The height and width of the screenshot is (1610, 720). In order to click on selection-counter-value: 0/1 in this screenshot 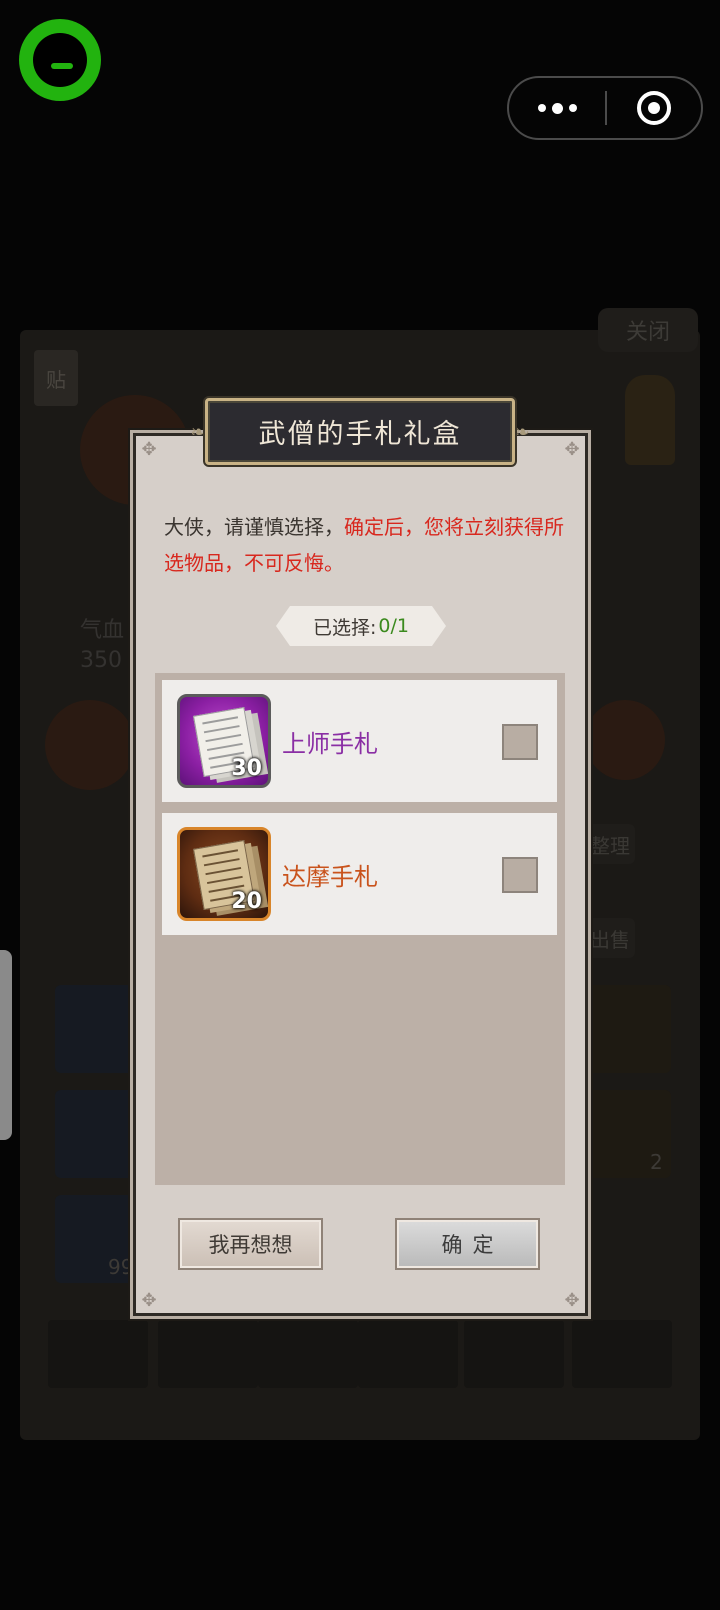, I will do `click(393, 626)`.